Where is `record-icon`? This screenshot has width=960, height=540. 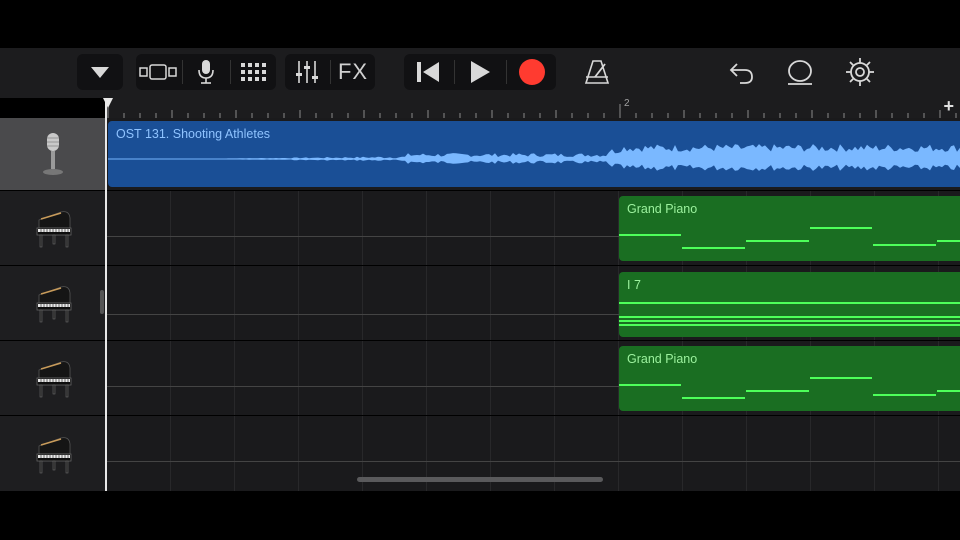 record-icon is located at coordinates (532, 72).